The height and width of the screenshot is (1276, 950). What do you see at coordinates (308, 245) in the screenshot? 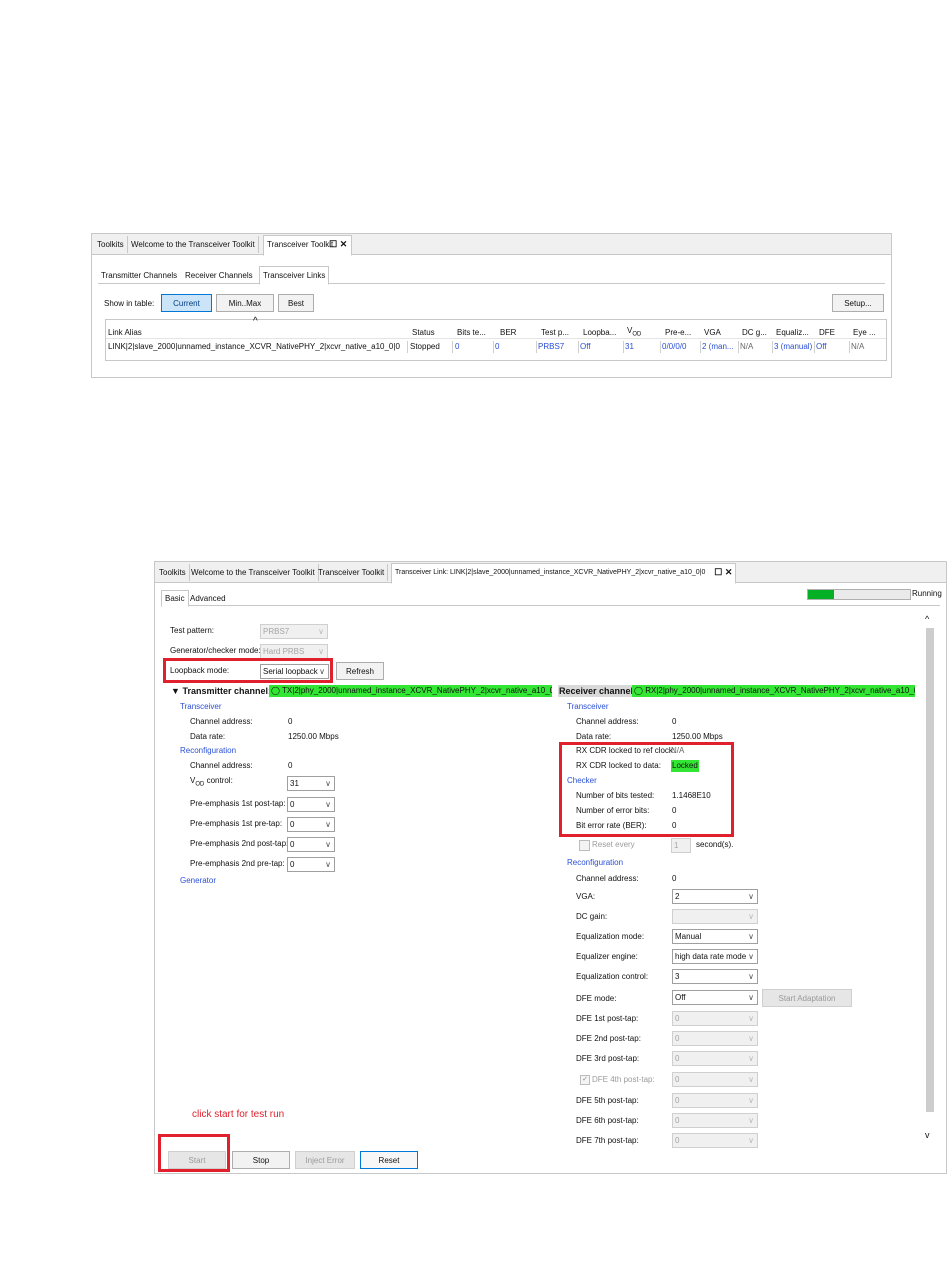
I see `tab-transceiver-toolkit: Transceiver Toolkit ☐ ✕` at bounding box center [308, 245].